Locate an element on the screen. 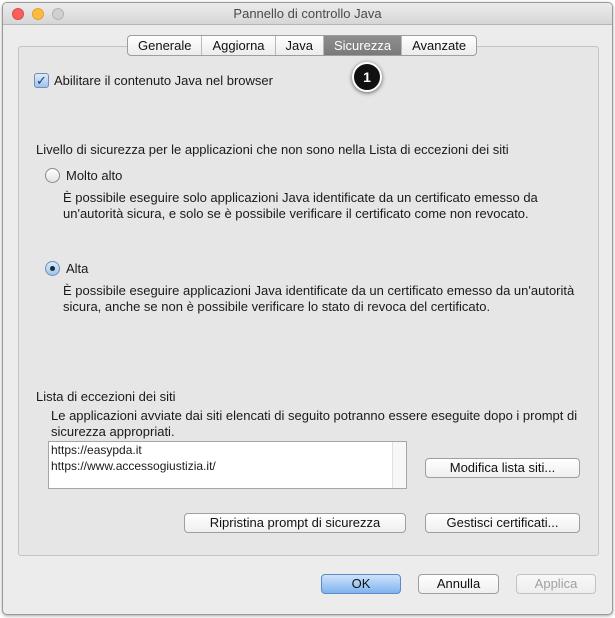  list-item: https://easypda.it is located at coordinates (227, 450).